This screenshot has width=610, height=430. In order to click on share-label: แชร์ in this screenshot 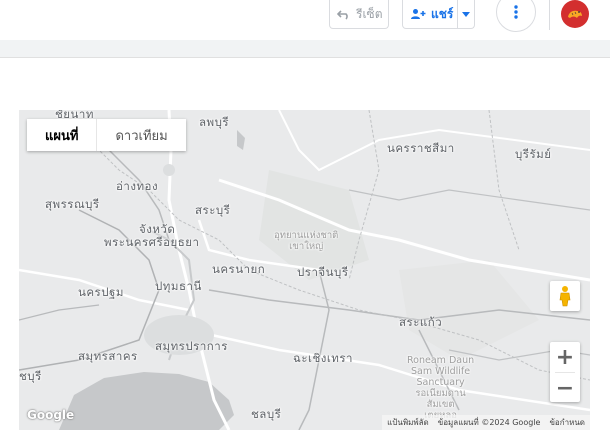, I will do `click(442, 13)`.